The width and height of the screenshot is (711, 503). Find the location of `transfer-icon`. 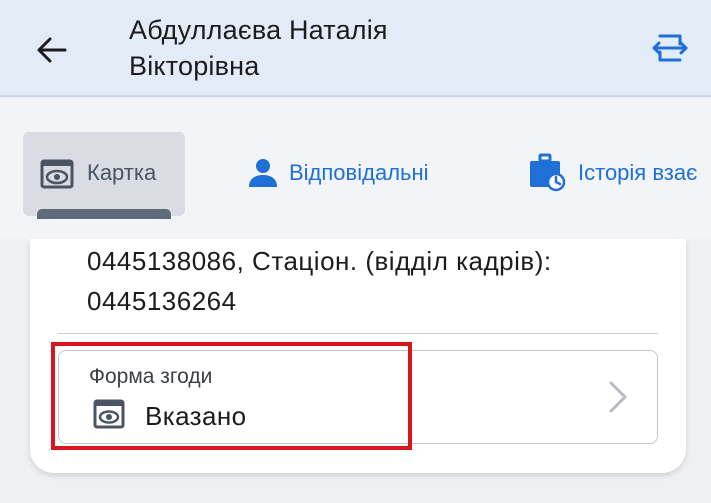

transfer-icon is located at coordinates (670, 48).